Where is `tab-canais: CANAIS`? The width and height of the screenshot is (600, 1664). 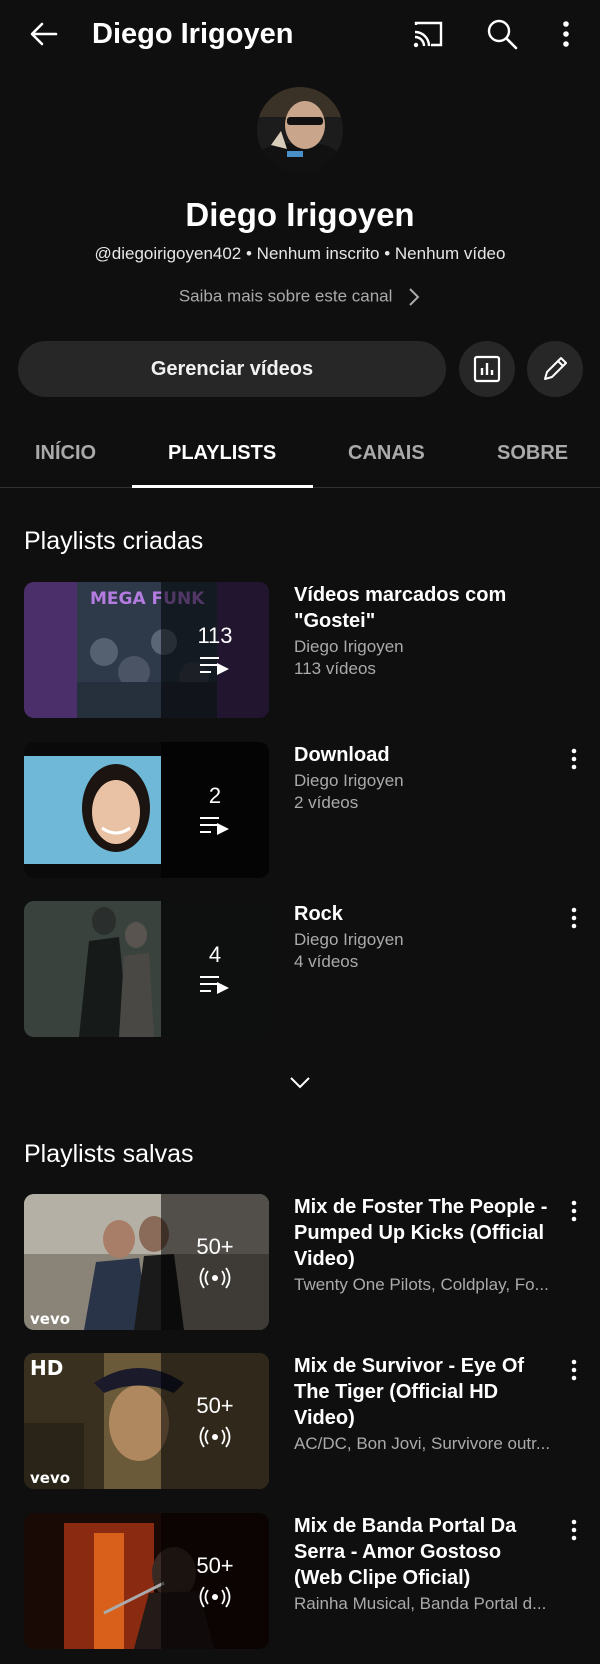
tab-canais: CANAIS is located at coordinates (386, 453).